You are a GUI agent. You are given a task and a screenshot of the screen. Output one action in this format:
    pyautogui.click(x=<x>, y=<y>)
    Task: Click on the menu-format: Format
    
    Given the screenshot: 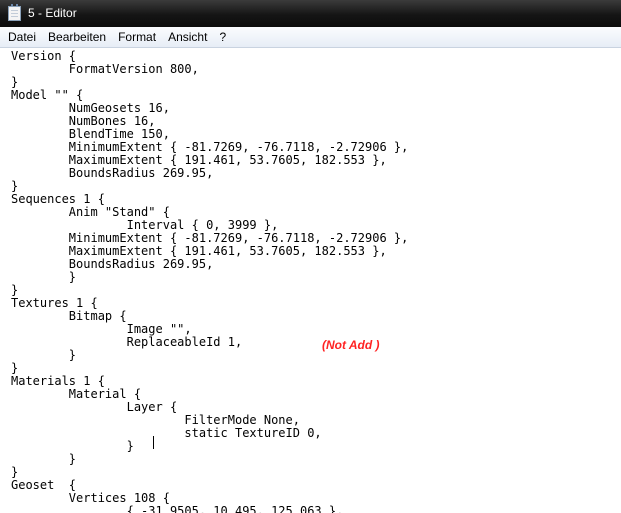 What is the action you would take?
    pyautogui.click(x=137, y=37)
    